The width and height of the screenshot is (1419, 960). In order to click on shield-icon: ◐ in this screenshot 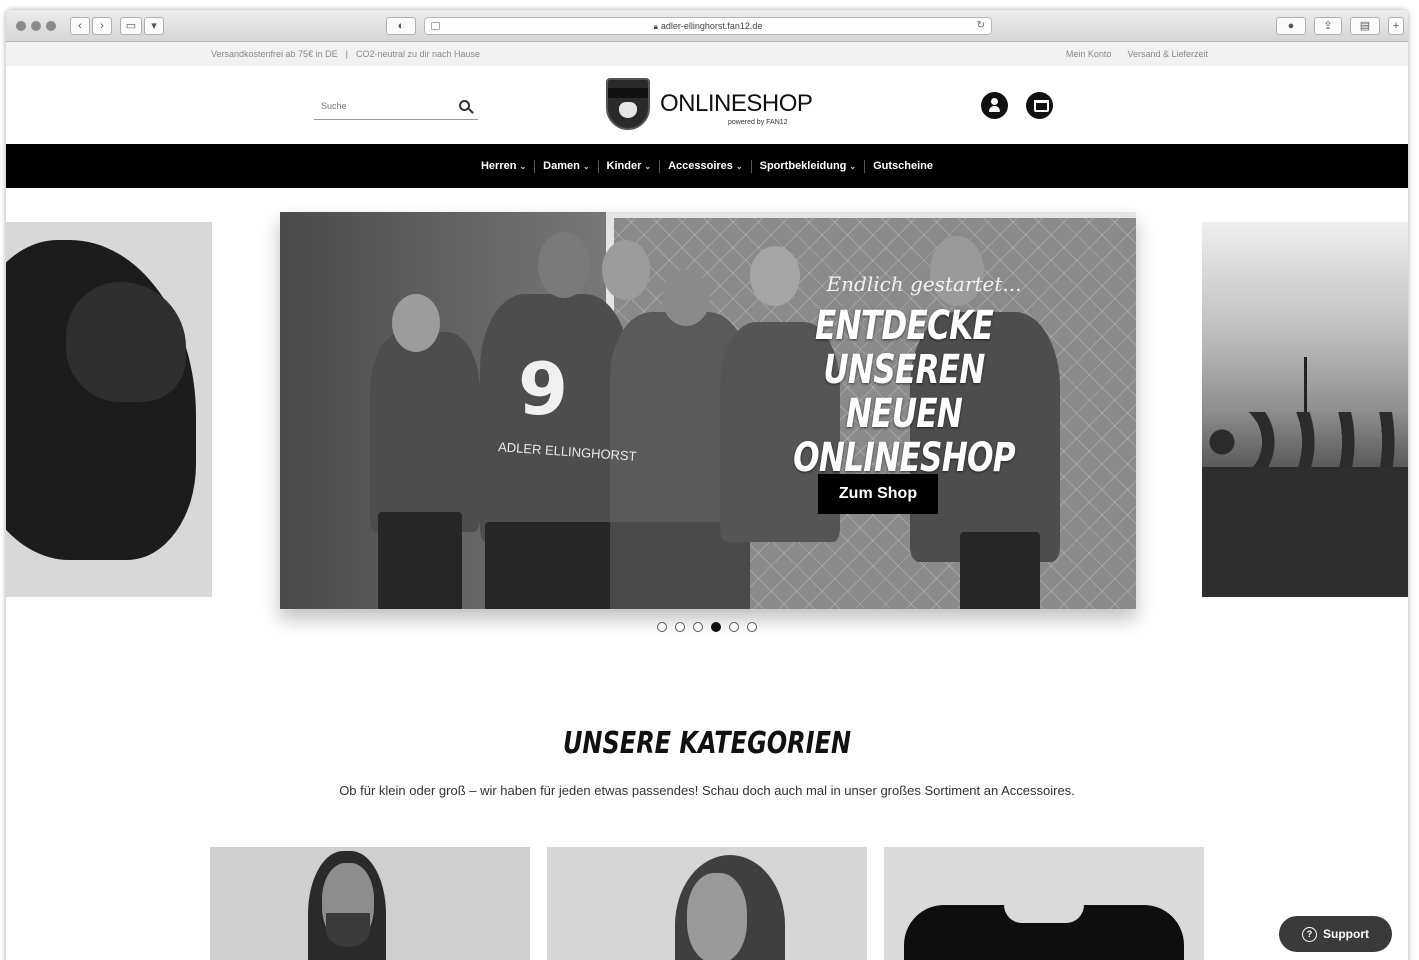, I will do `click(401, 26)`.